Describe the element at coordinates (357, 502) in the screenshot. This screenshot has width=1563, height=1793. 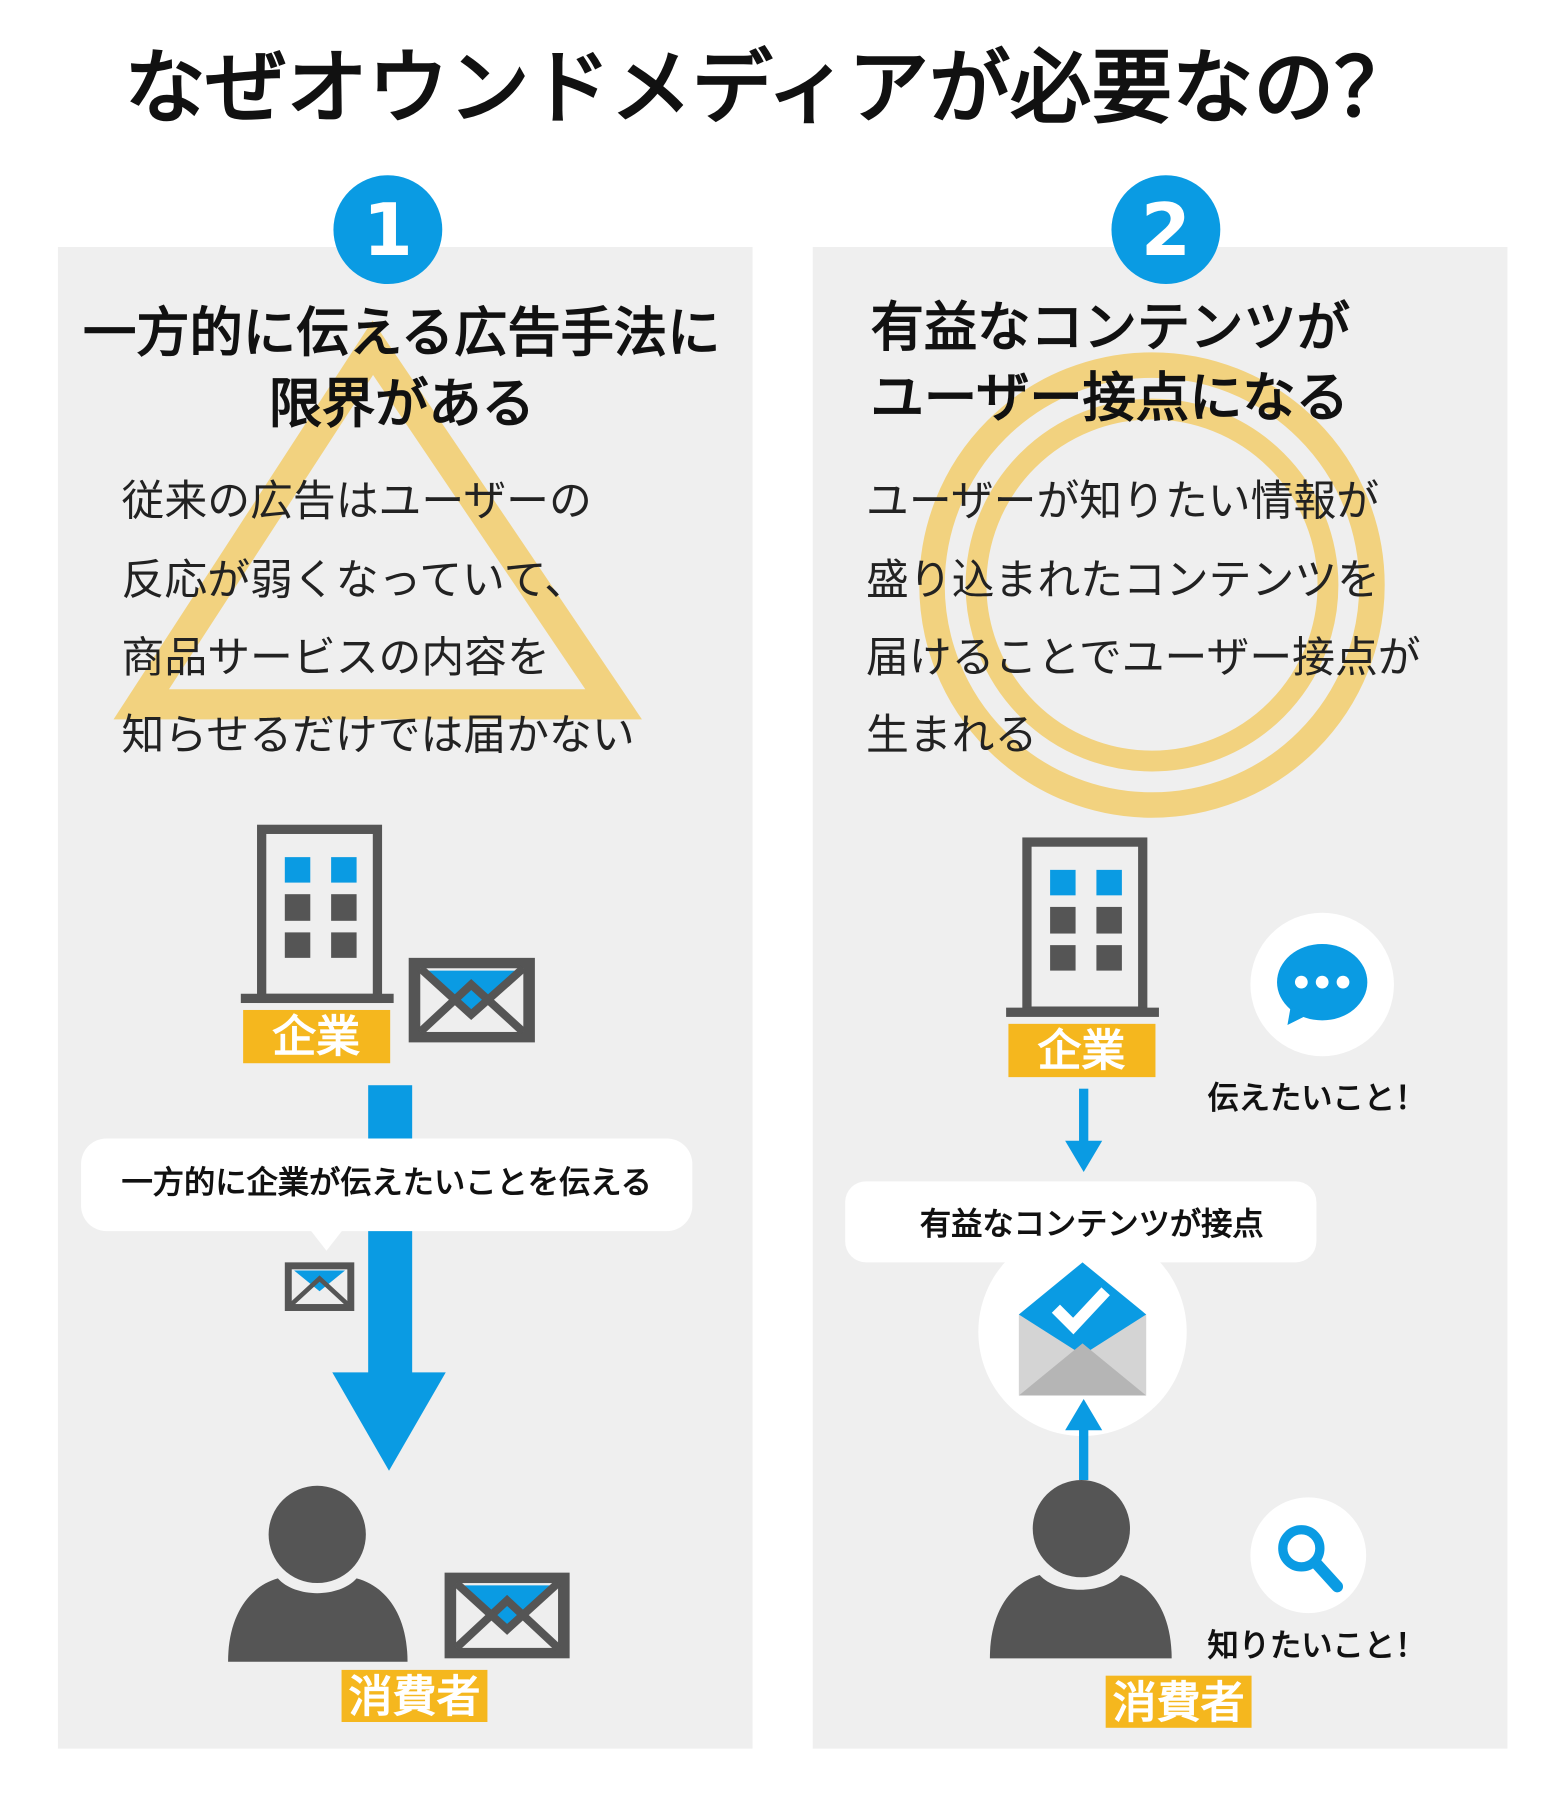
I see `panel-body-line: 従来の広告はユーザーの` at that location.